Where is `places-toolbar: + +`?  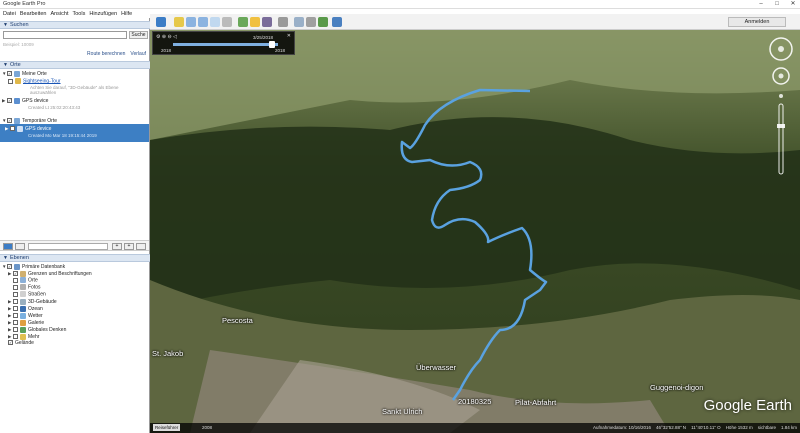
places-toolbar: + + is located at coordinates (74, 245).